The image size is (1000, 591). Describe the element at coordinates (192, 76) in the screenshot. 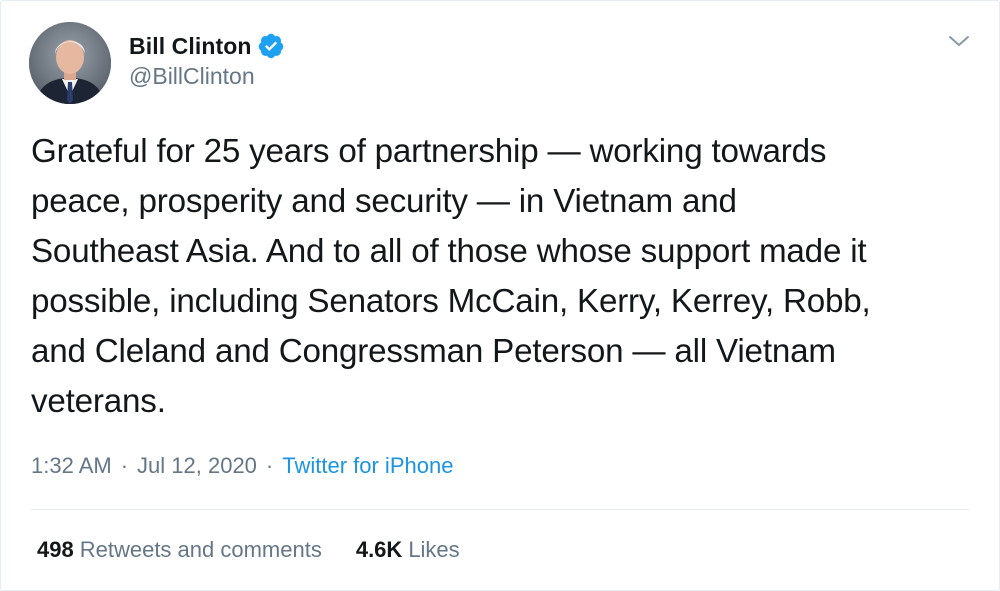

I see `user-handle: @BillClinton` at that location.